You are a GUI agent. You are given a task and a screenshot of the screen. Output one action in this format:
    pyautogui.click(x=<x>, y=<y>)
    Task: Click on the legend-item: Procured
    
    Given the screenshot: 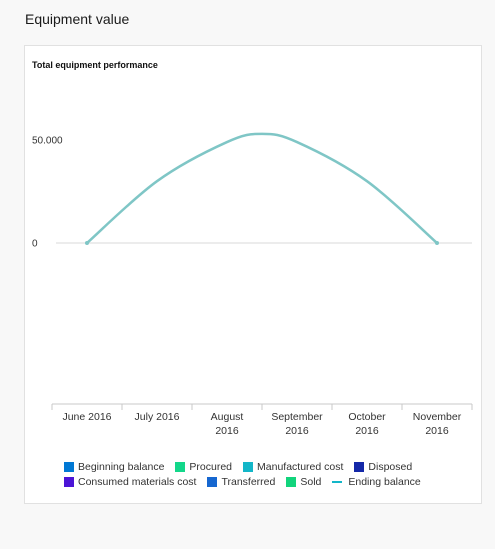 What is the action you would take?
    pyautogui.click(x=203, y=467)
    